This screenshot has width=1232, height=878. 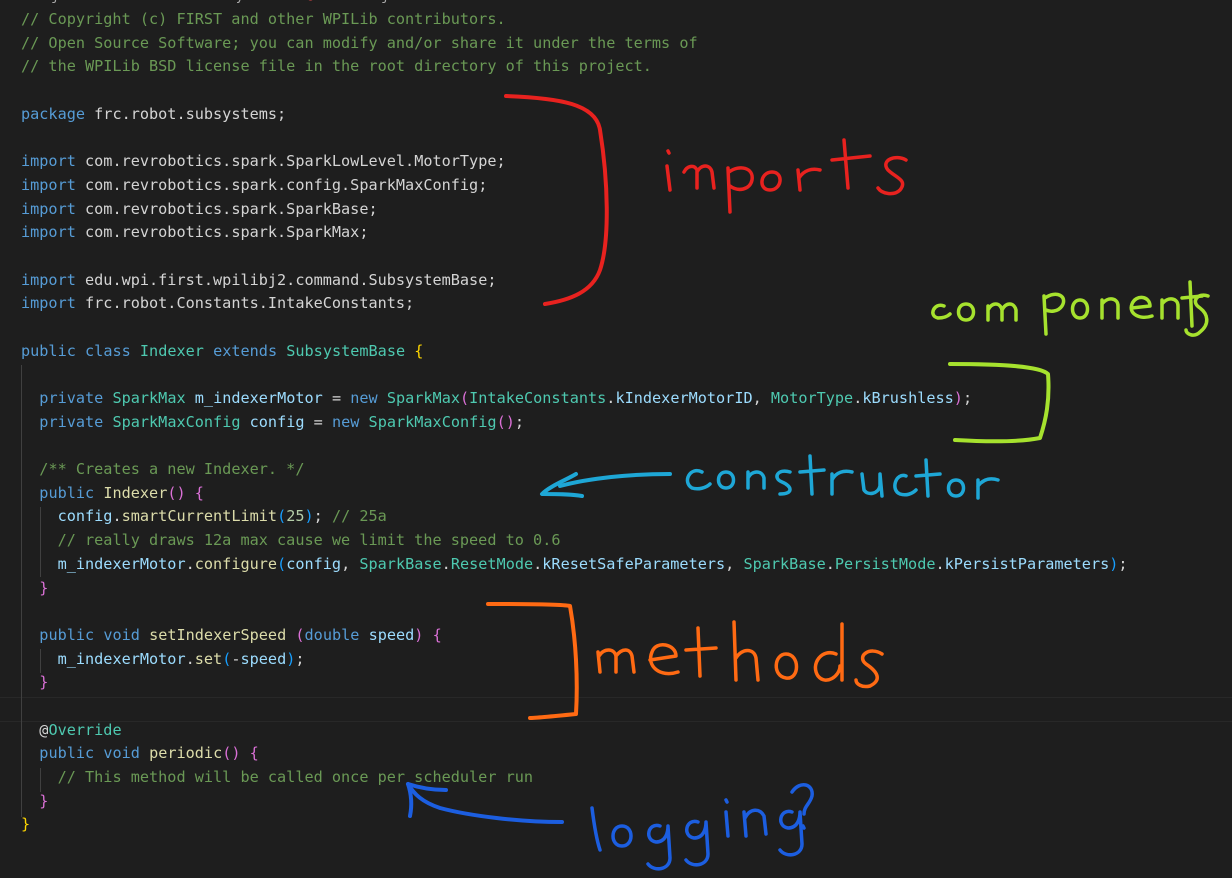 I want to click on logging-arrow, so click(x=485, y=803).